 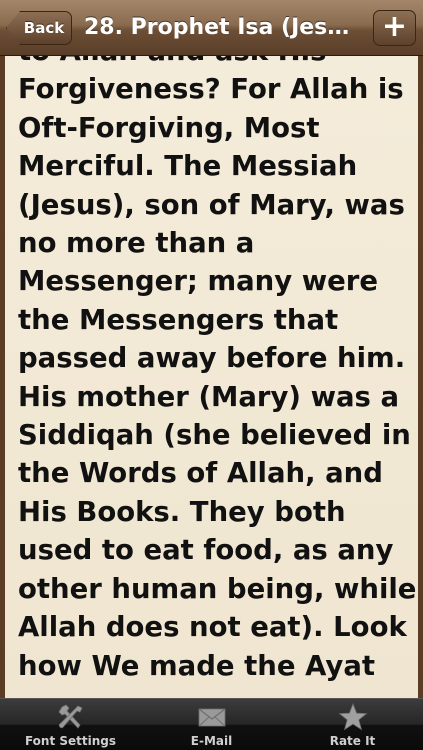 What do you see at coordinates (224, 27) in the screenshot?
I see `page-title: 28. Prophet Isa (Jesus)` at bounding box center [224, 27].